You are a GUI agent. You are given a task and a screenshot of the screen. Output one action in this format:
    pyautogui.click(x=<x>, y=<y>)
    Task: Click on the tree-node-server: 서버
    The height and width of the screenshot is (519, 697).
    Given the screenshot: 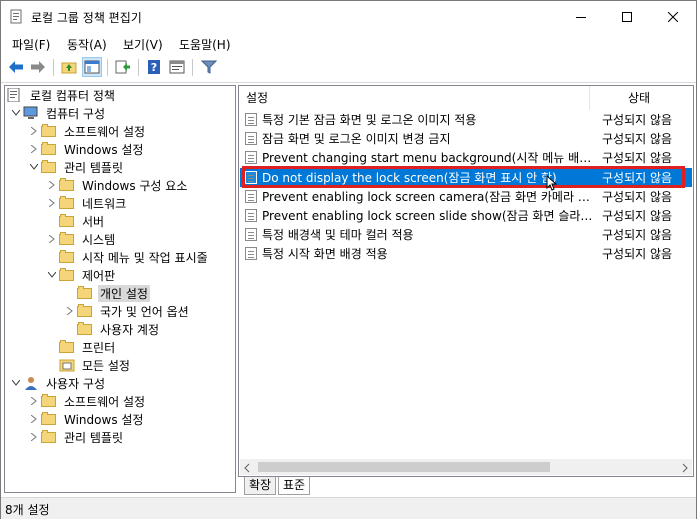 What is the action you would take?
    pyautogui.click(x=75, y=221)
    